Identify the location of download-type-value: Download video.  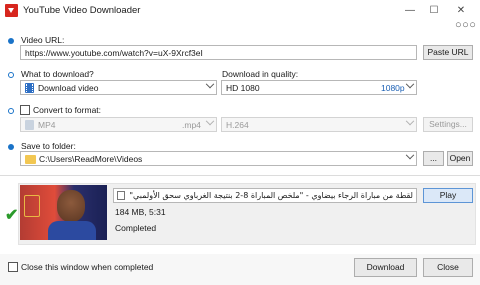
(68, 88).